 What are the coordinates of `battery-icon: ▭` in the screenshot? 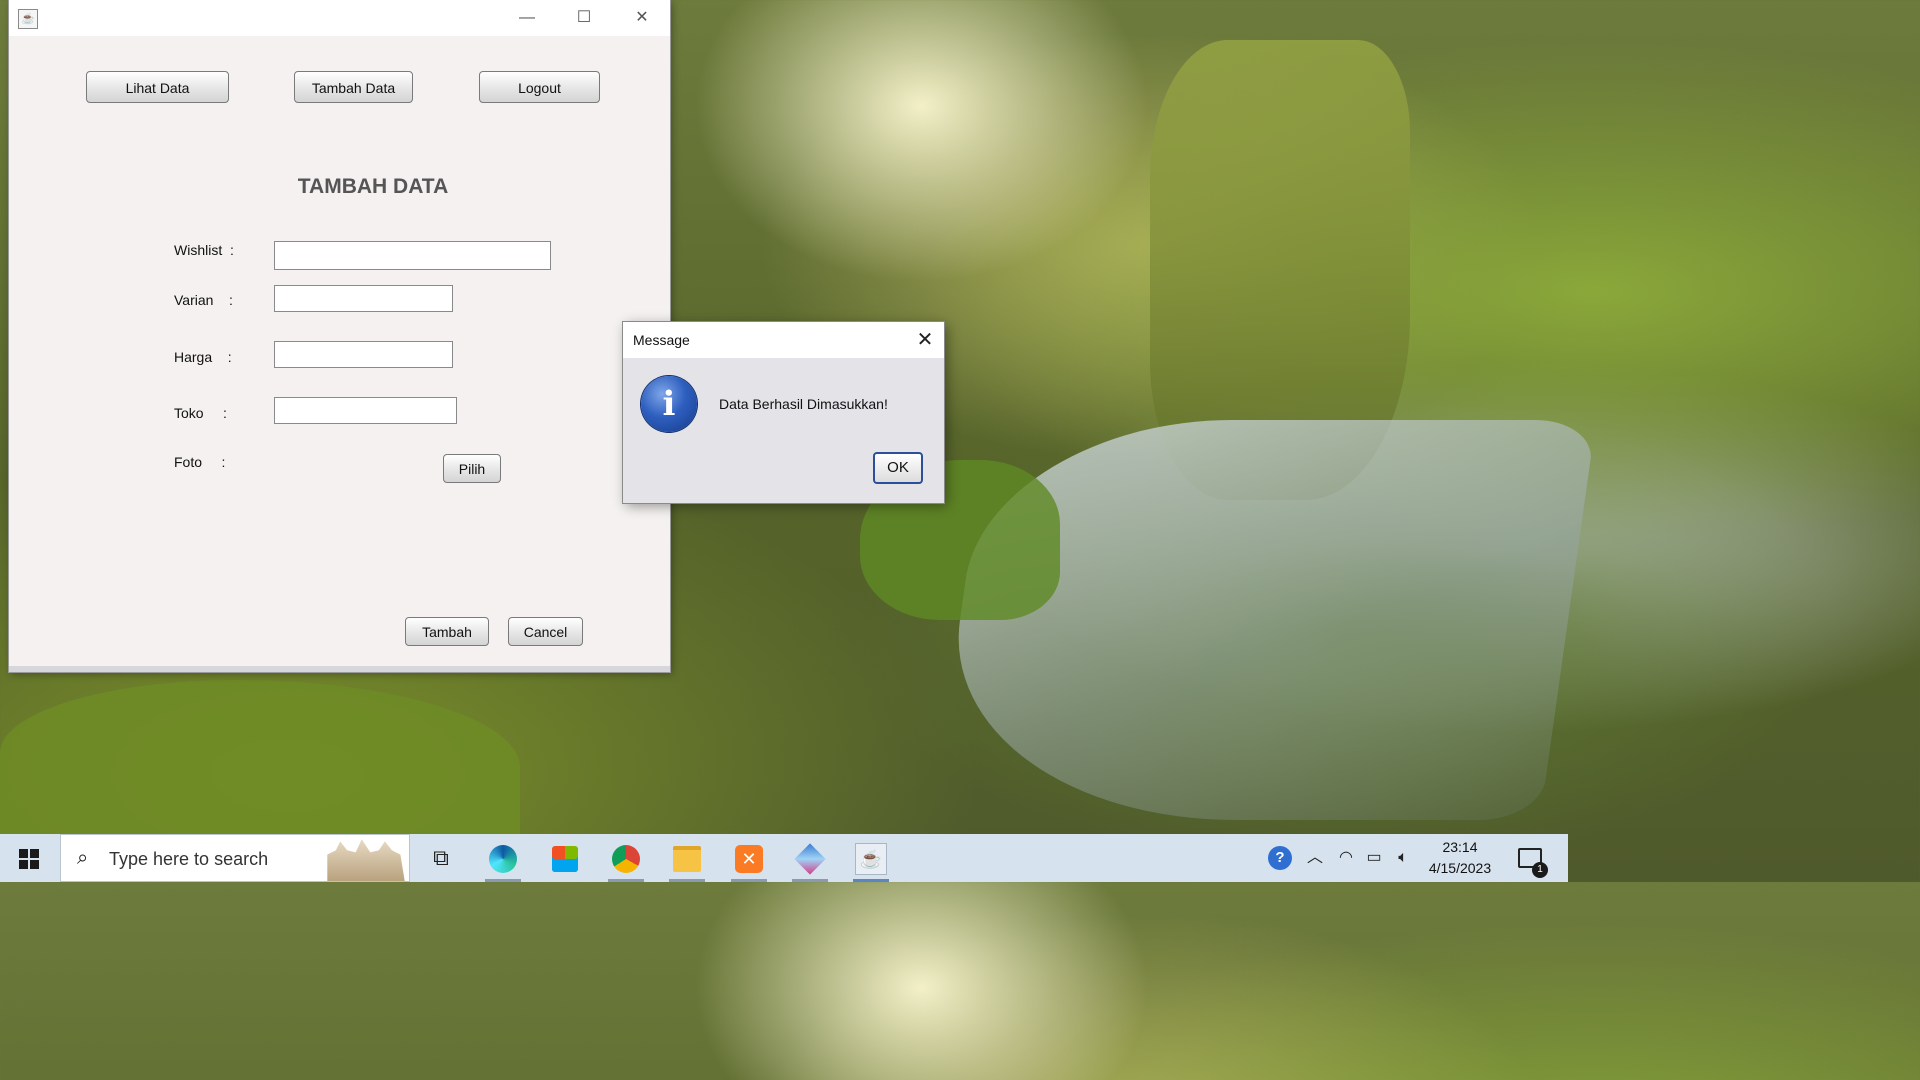 It's located at (1374, 858).